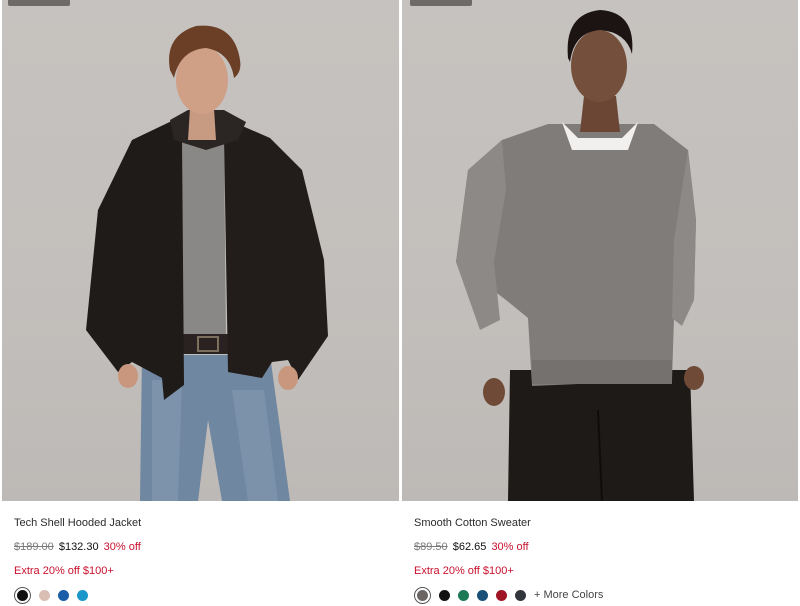 The height and width of the screenshot is (606, 800). I want to click on sale-price: $132.30, so click(78, 547).